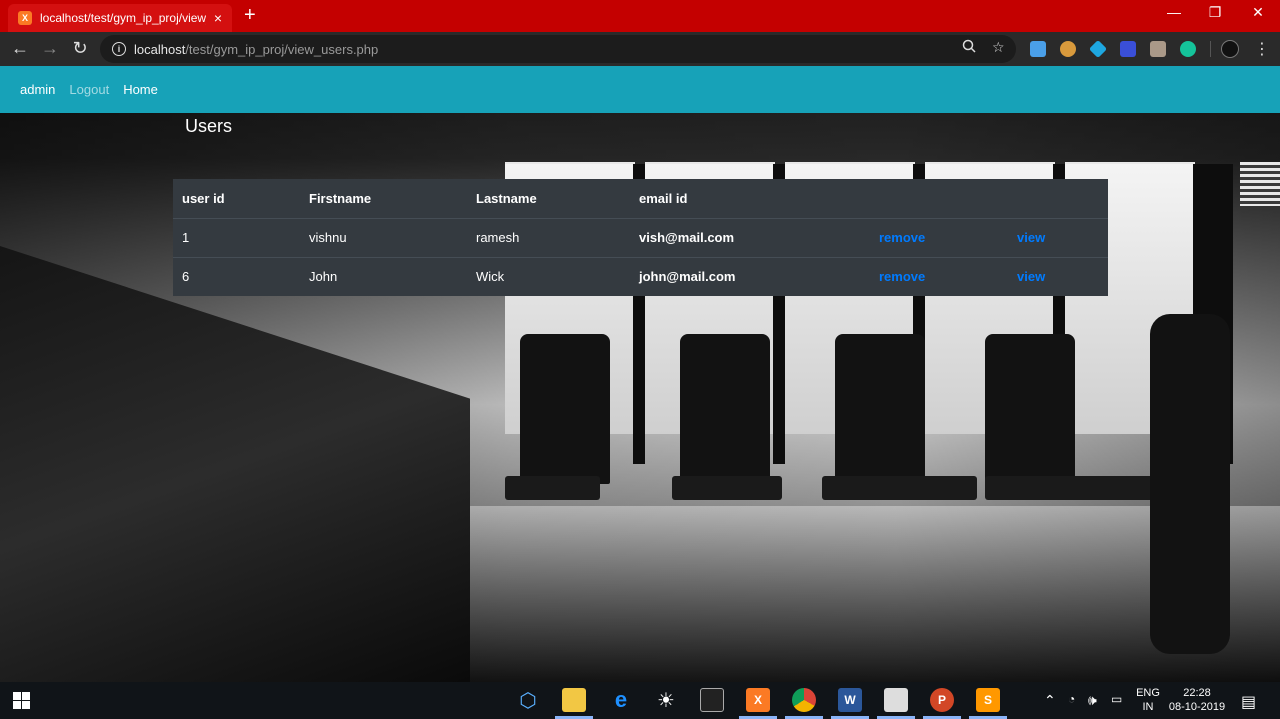 The width and height of the screenshot is (1280, 719). What do you see at coordinates (1038, 49) in the screenshot?
I see `extension-save-icon` at bounding box center [1038, 49].